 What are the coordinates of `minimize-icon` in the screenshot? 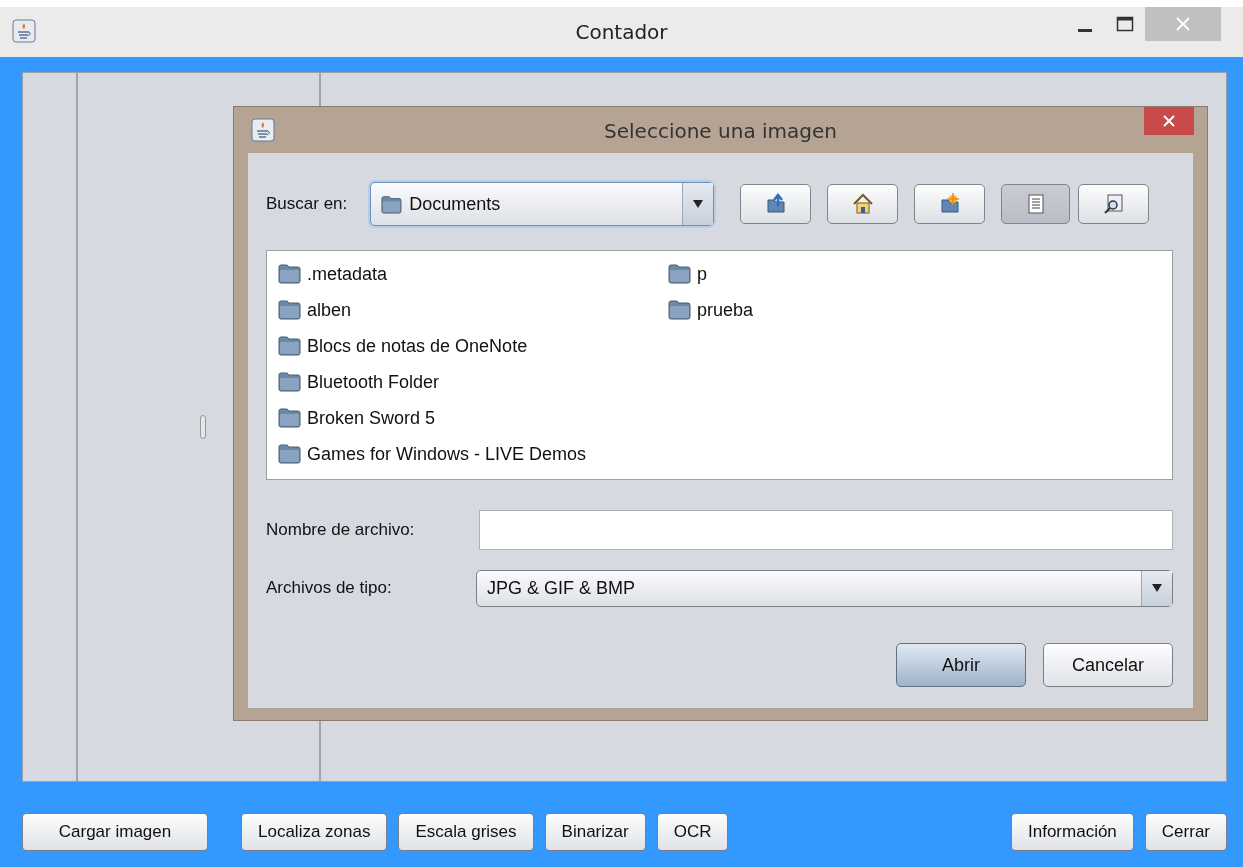 It's located at (1085, 30).